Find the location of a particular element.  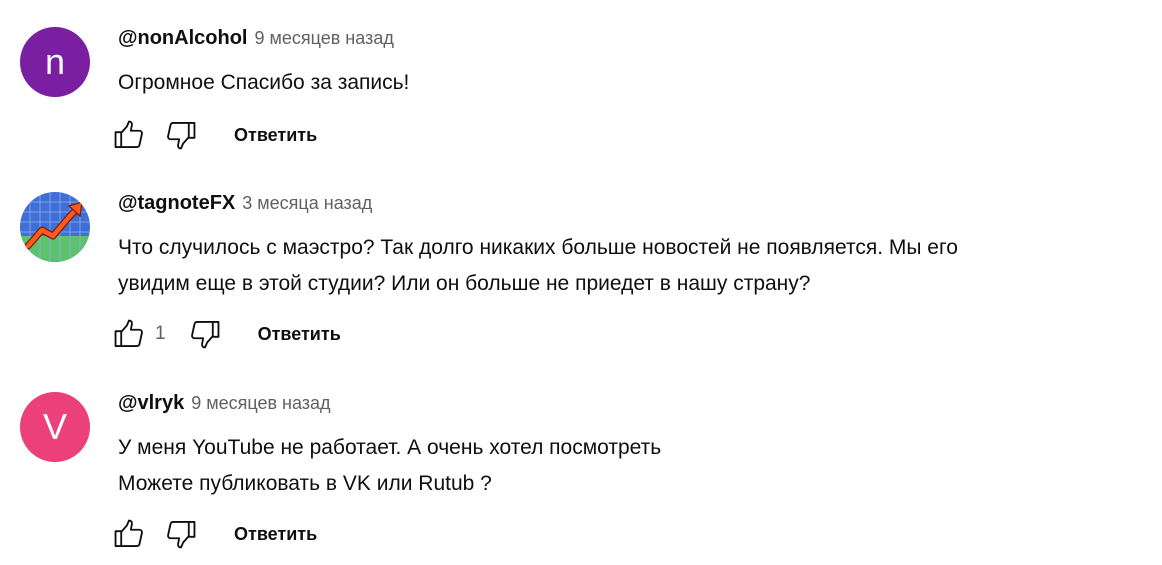

avatar is located at coordinates (55, 227).